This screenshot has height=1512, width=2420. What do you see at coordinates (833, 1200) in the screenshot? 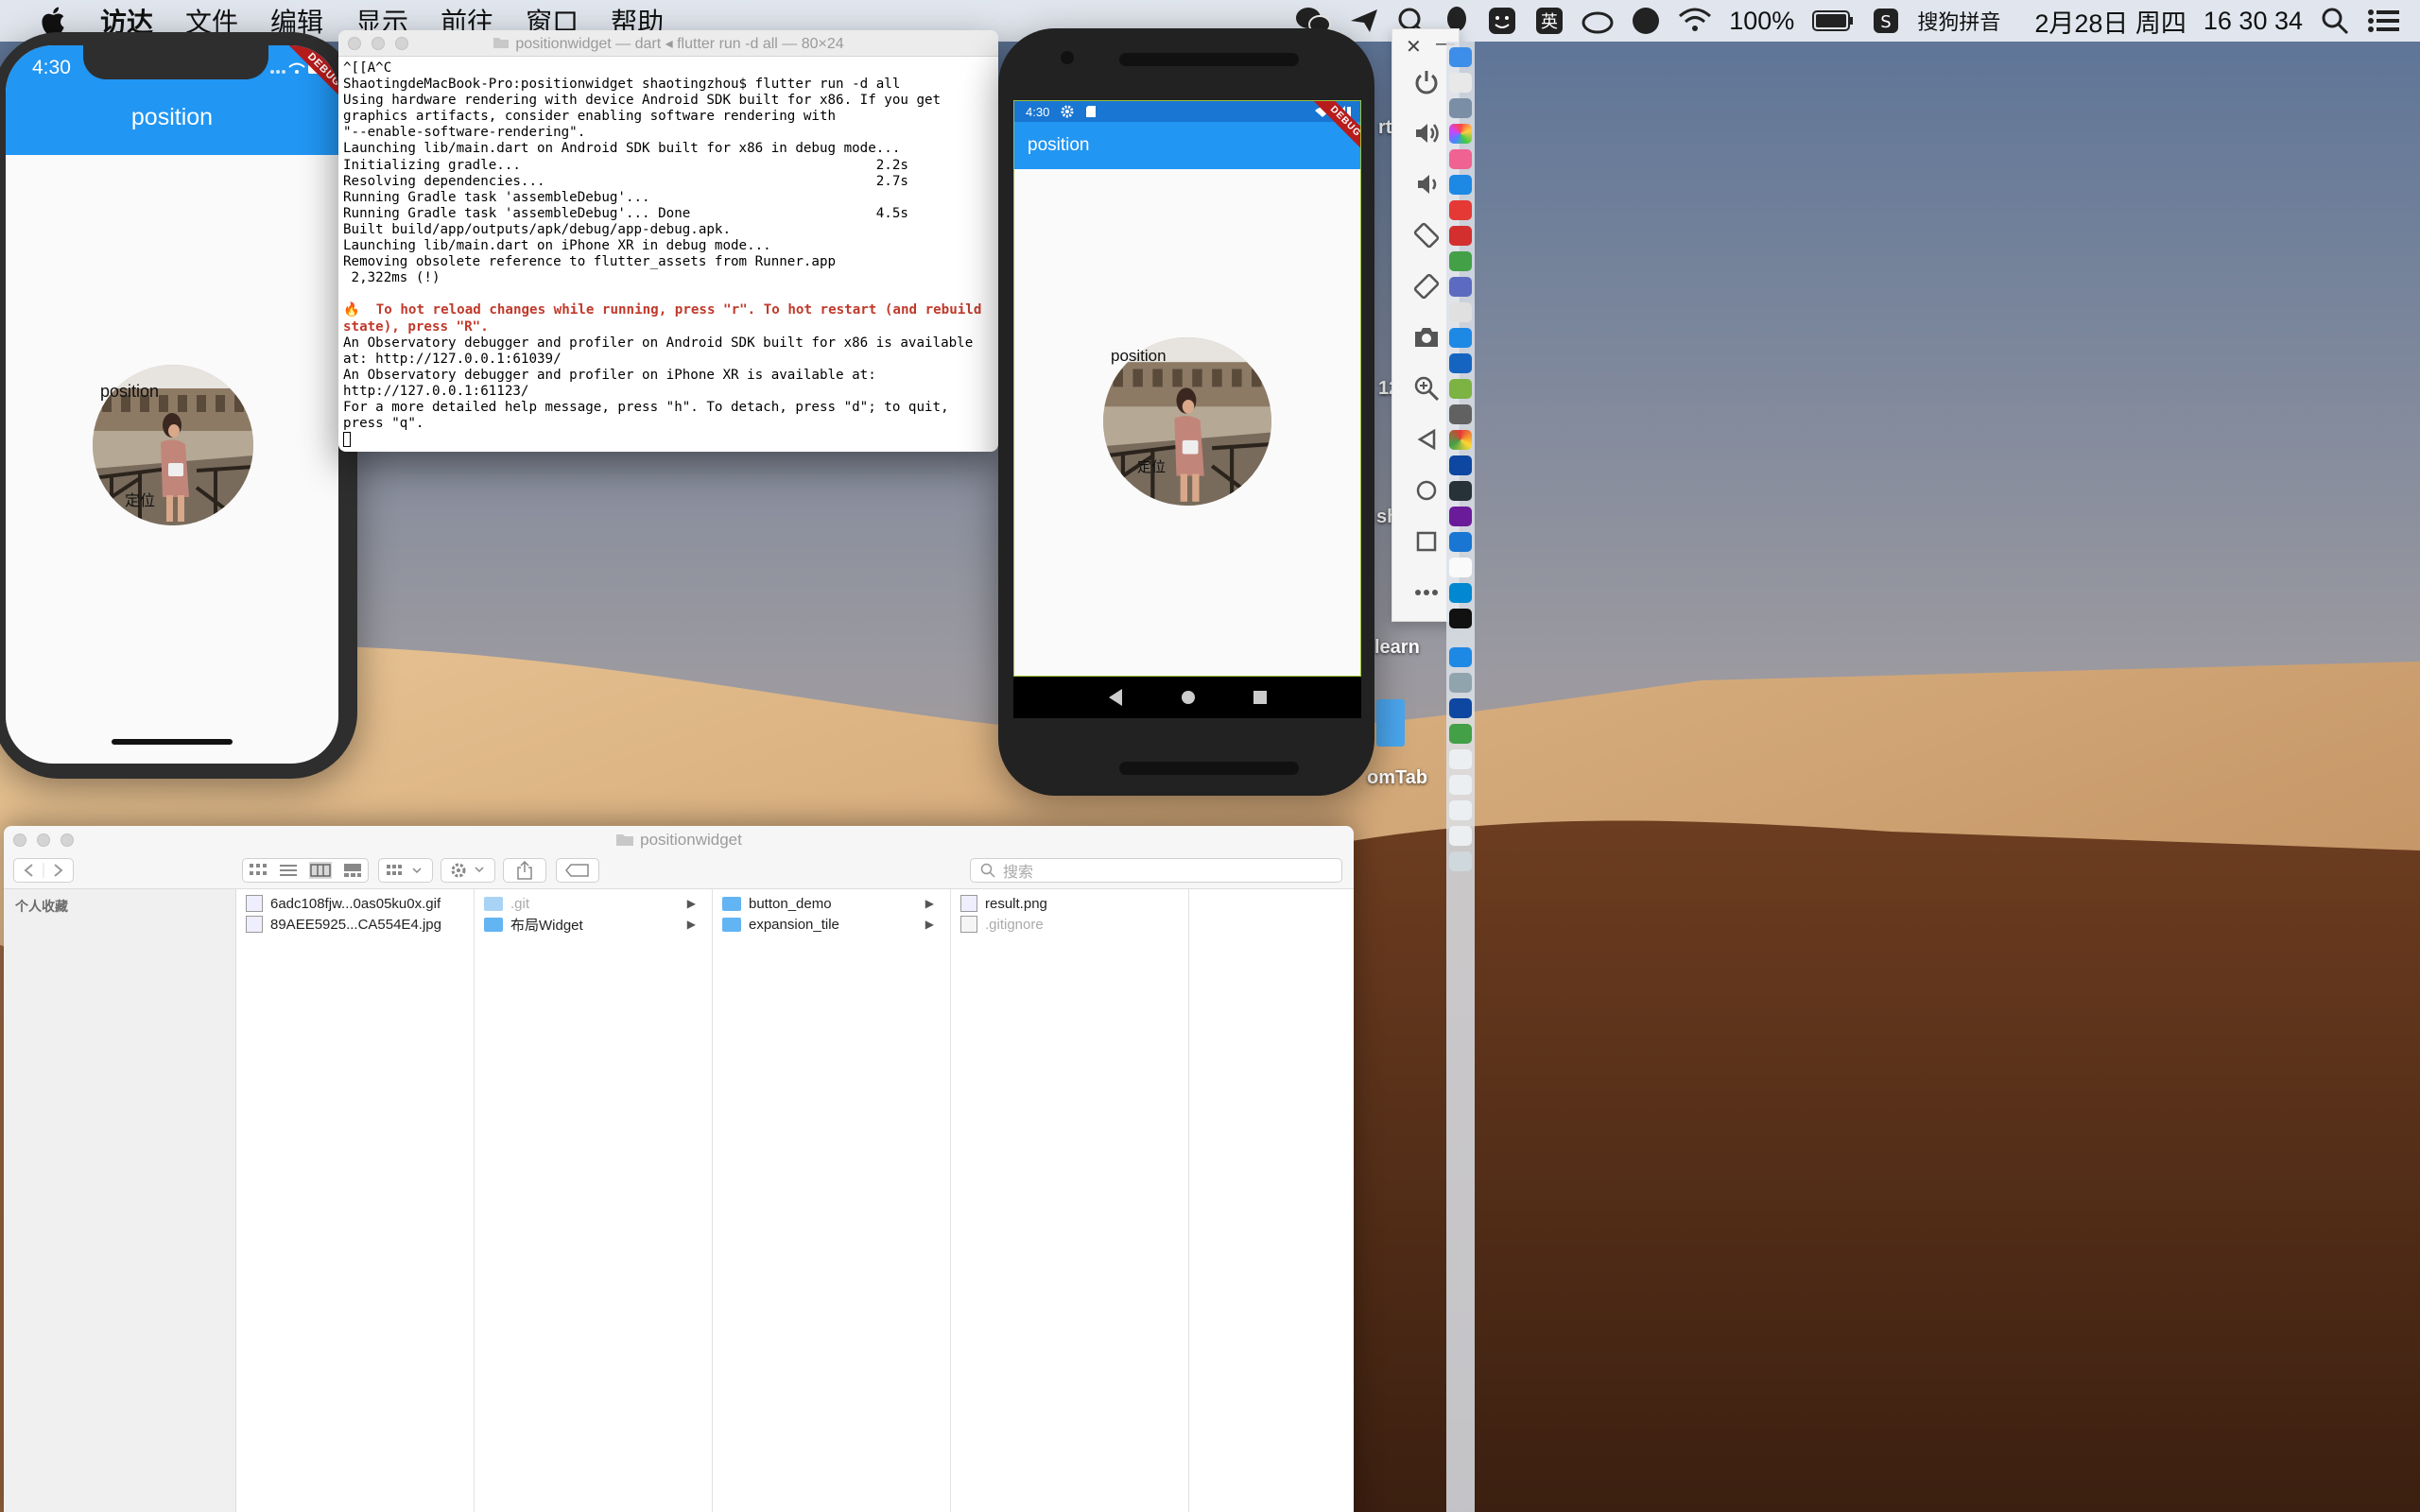
I see `column-3: button_demo ▶ expansion_tile ▶` at bounding box center [833, 1200].